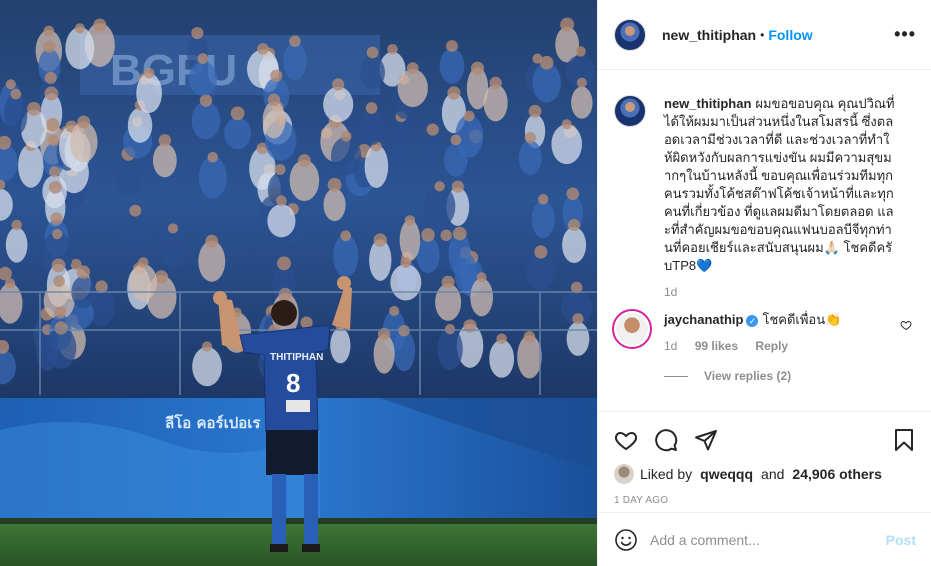 This screenshot has height=566, width=931. What do you see at coordinates (837, 474) in the screenshot?
I see `liked-by-others: 24,906 others` at bounding box center [837, 474].